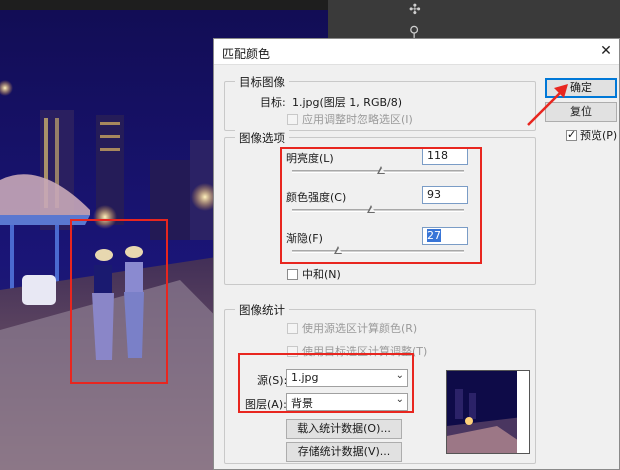 The width and height of the screenshot is (620, 470). I want to click on use-target-selection-checkbox, so click(292, 351).